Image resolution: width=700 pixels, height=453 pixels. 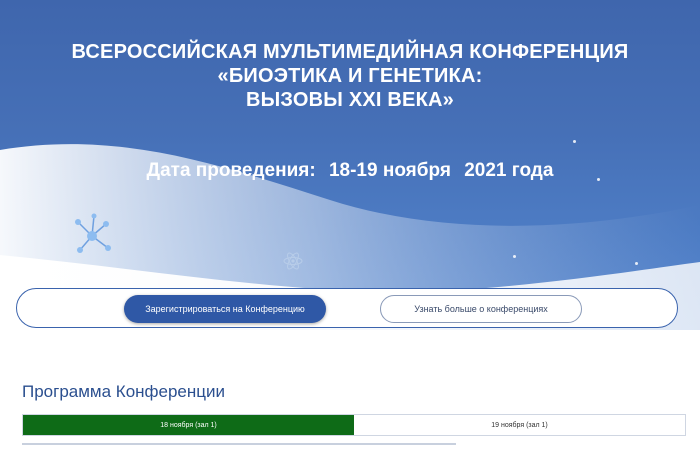 What do you see at coordinates (350, 76) in the screenshot?
I see `conference-title-line2: «БИОЭТИКА И ГЕНЕТИКА:` at bounding box center [350, 76].